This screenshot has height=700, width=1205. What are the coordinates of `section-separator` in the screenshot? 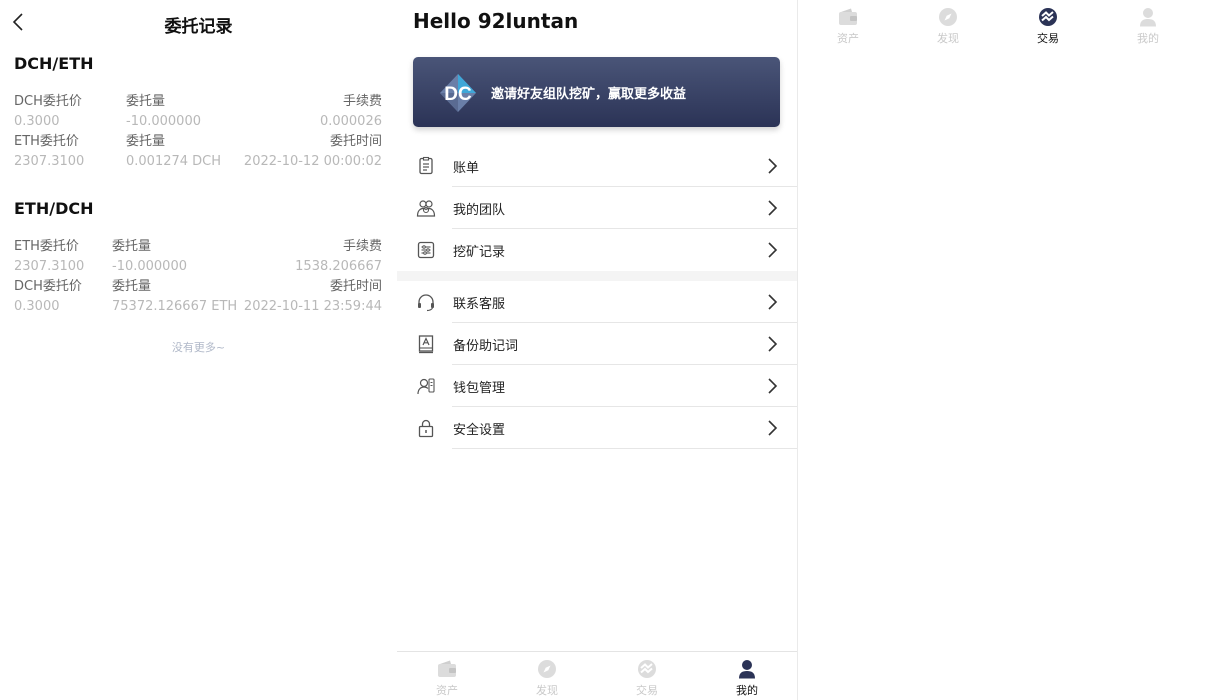 It's located at (597, 276).